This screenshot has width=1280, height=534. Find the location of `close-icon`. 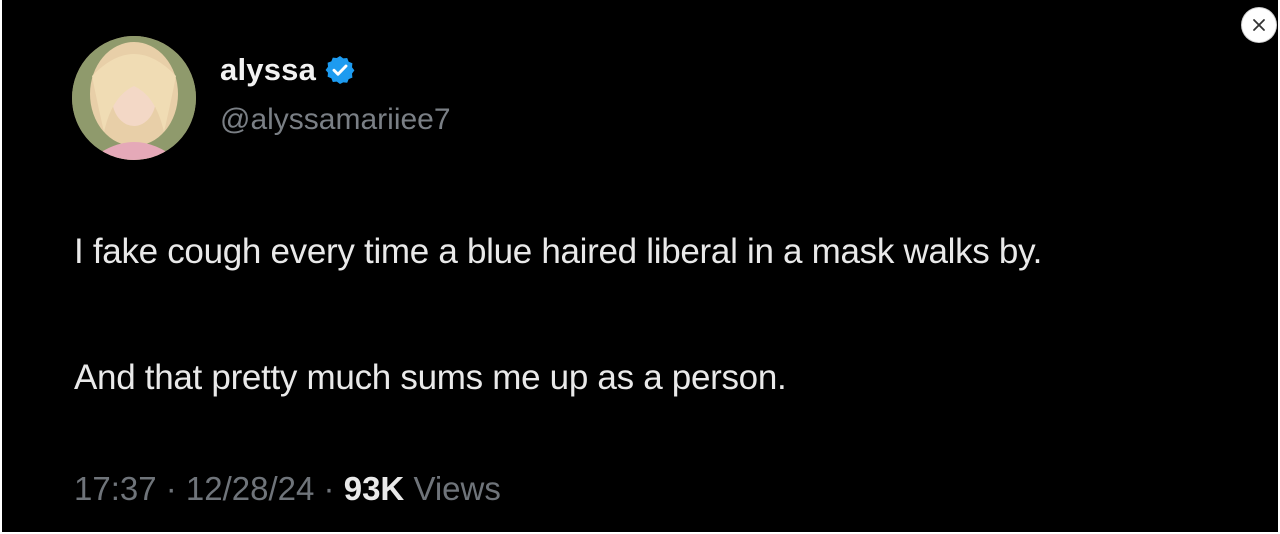

close-icon is located at coordinates (1259, 25).